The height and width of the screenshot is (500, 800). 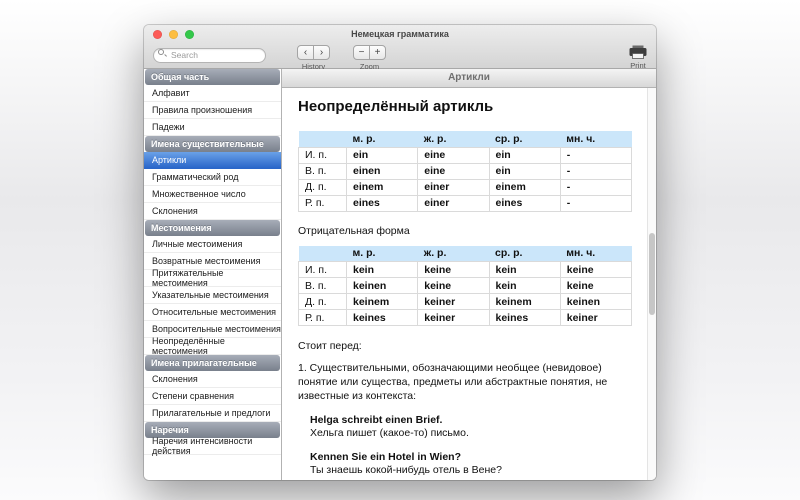 What do you see at coordinates (212, 177) in the screenshot?
I see `sidebar-item: Грамматический род` at bounding box center [212, 177].